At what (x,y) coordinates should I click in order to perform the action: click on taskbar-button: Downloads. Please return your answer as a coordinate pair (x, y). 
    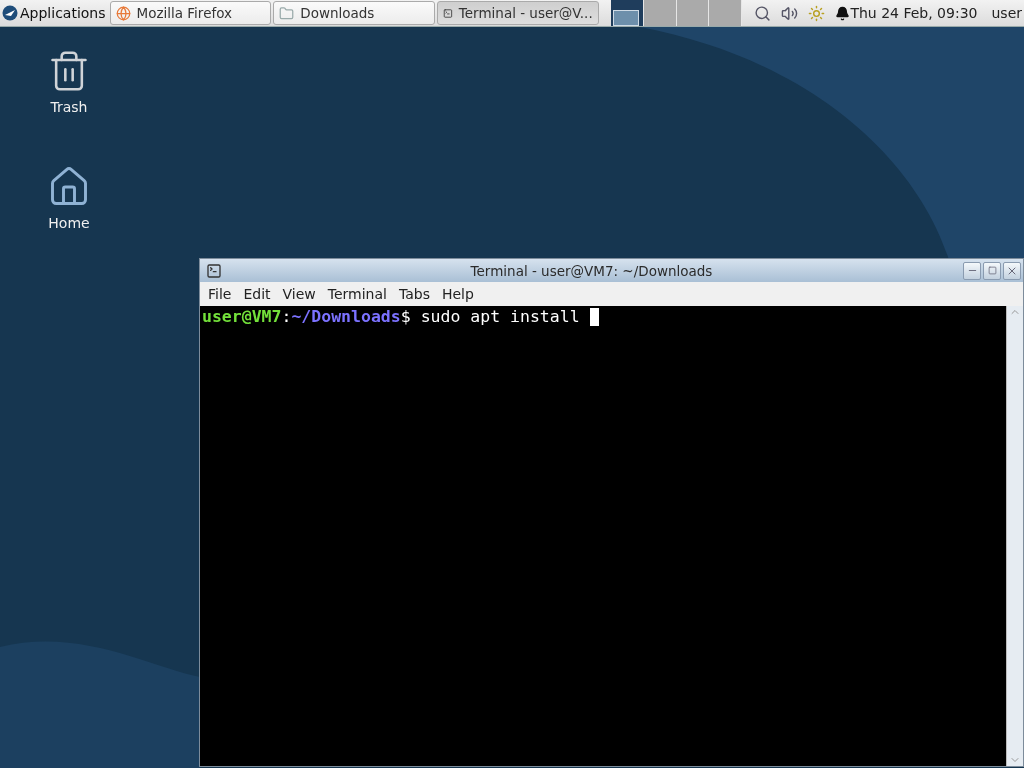
    Looking at the image, I should click on (354, 13).